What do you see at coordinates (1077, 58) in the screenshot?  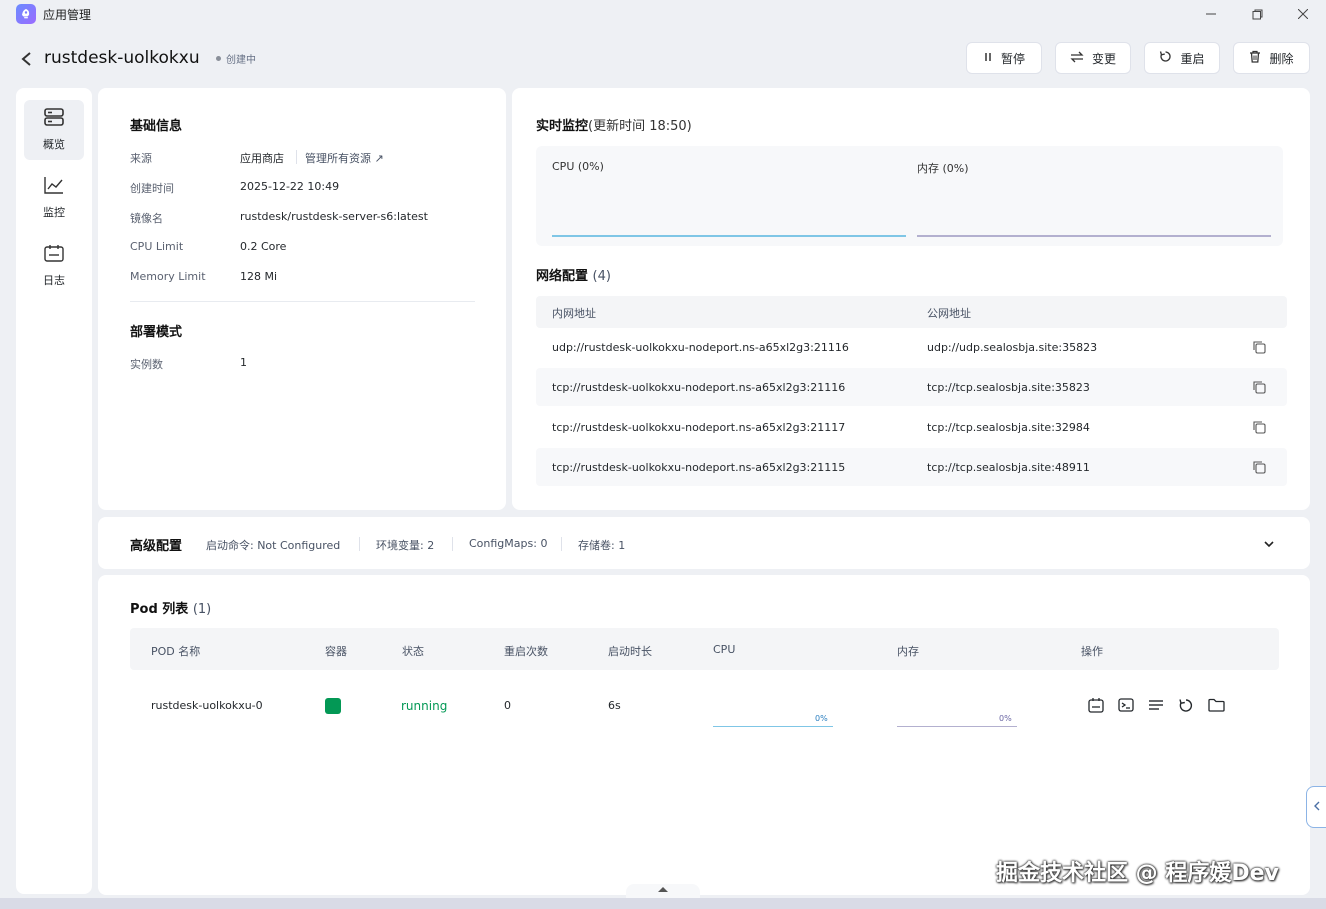 I see `swap-icon` at bounding box center [1077, 58].